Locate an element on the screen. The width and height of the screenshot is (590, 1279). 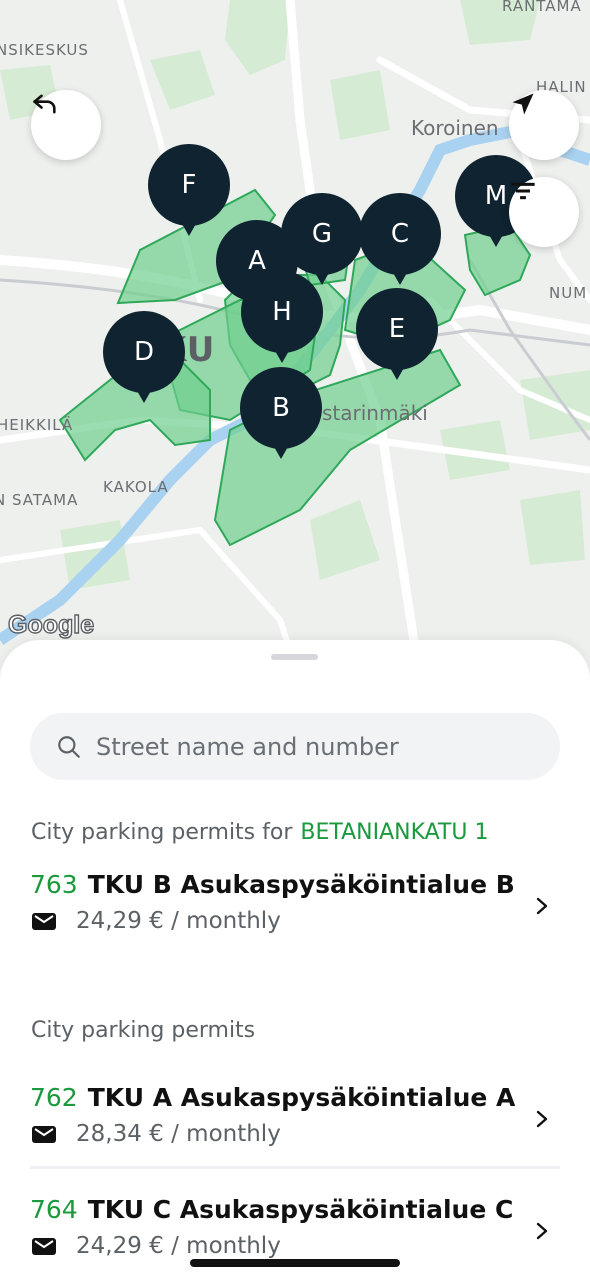
map-label-starinmaki: starinmäki is located at coordinates (375, 413).